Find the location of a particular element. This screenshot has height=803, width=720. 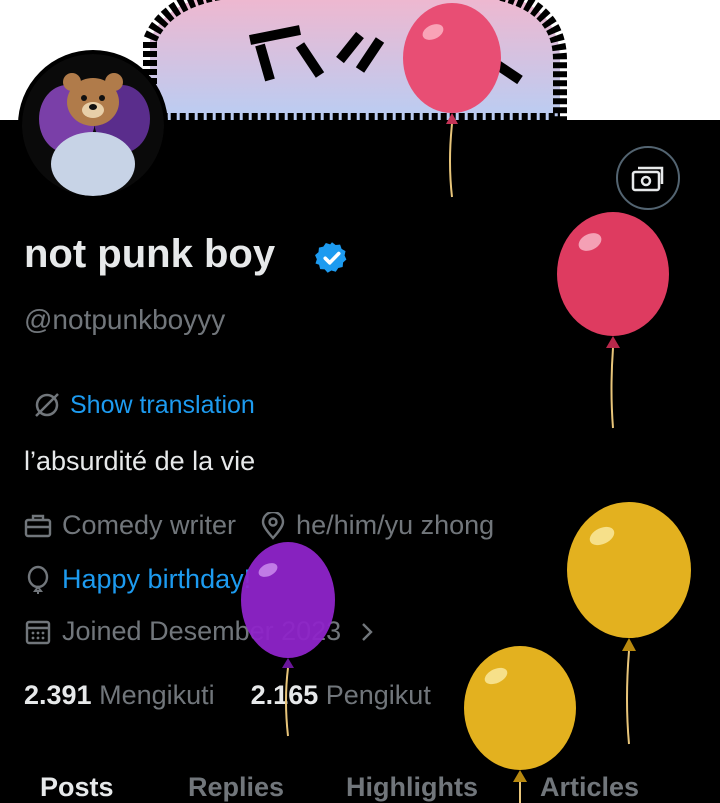

profession: Comedy writer is located at coordinates (149, 525).